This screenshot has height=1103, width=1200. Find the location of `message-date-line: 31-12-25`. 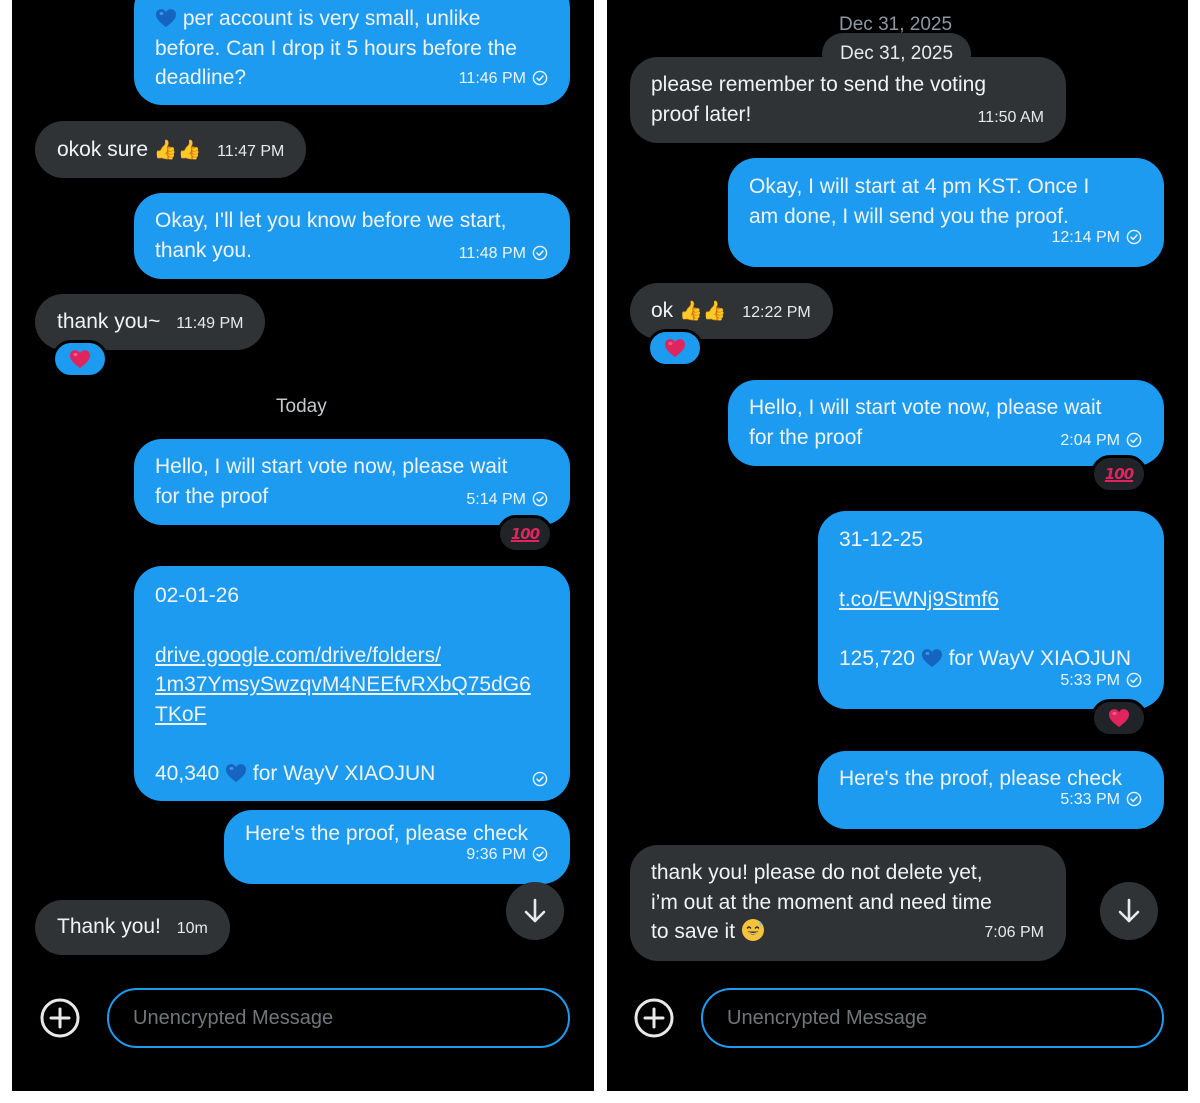

message-date-line: 31-12-25 is located at coordinates (881, 539).